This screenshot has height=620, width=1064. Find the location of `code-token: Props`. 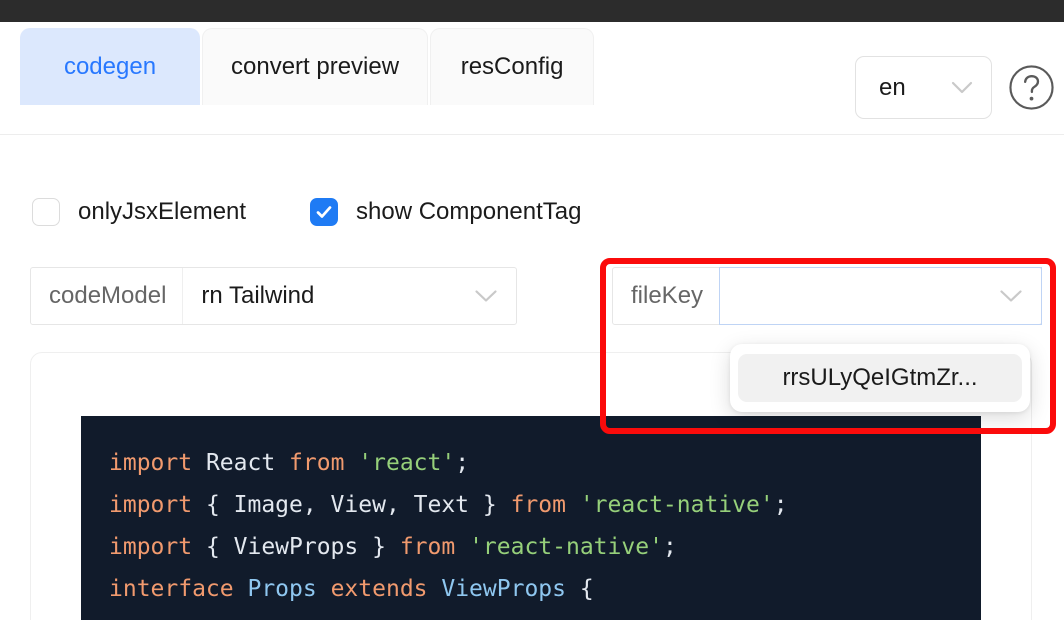

code-token: Props is located at coordinates (289, 589).